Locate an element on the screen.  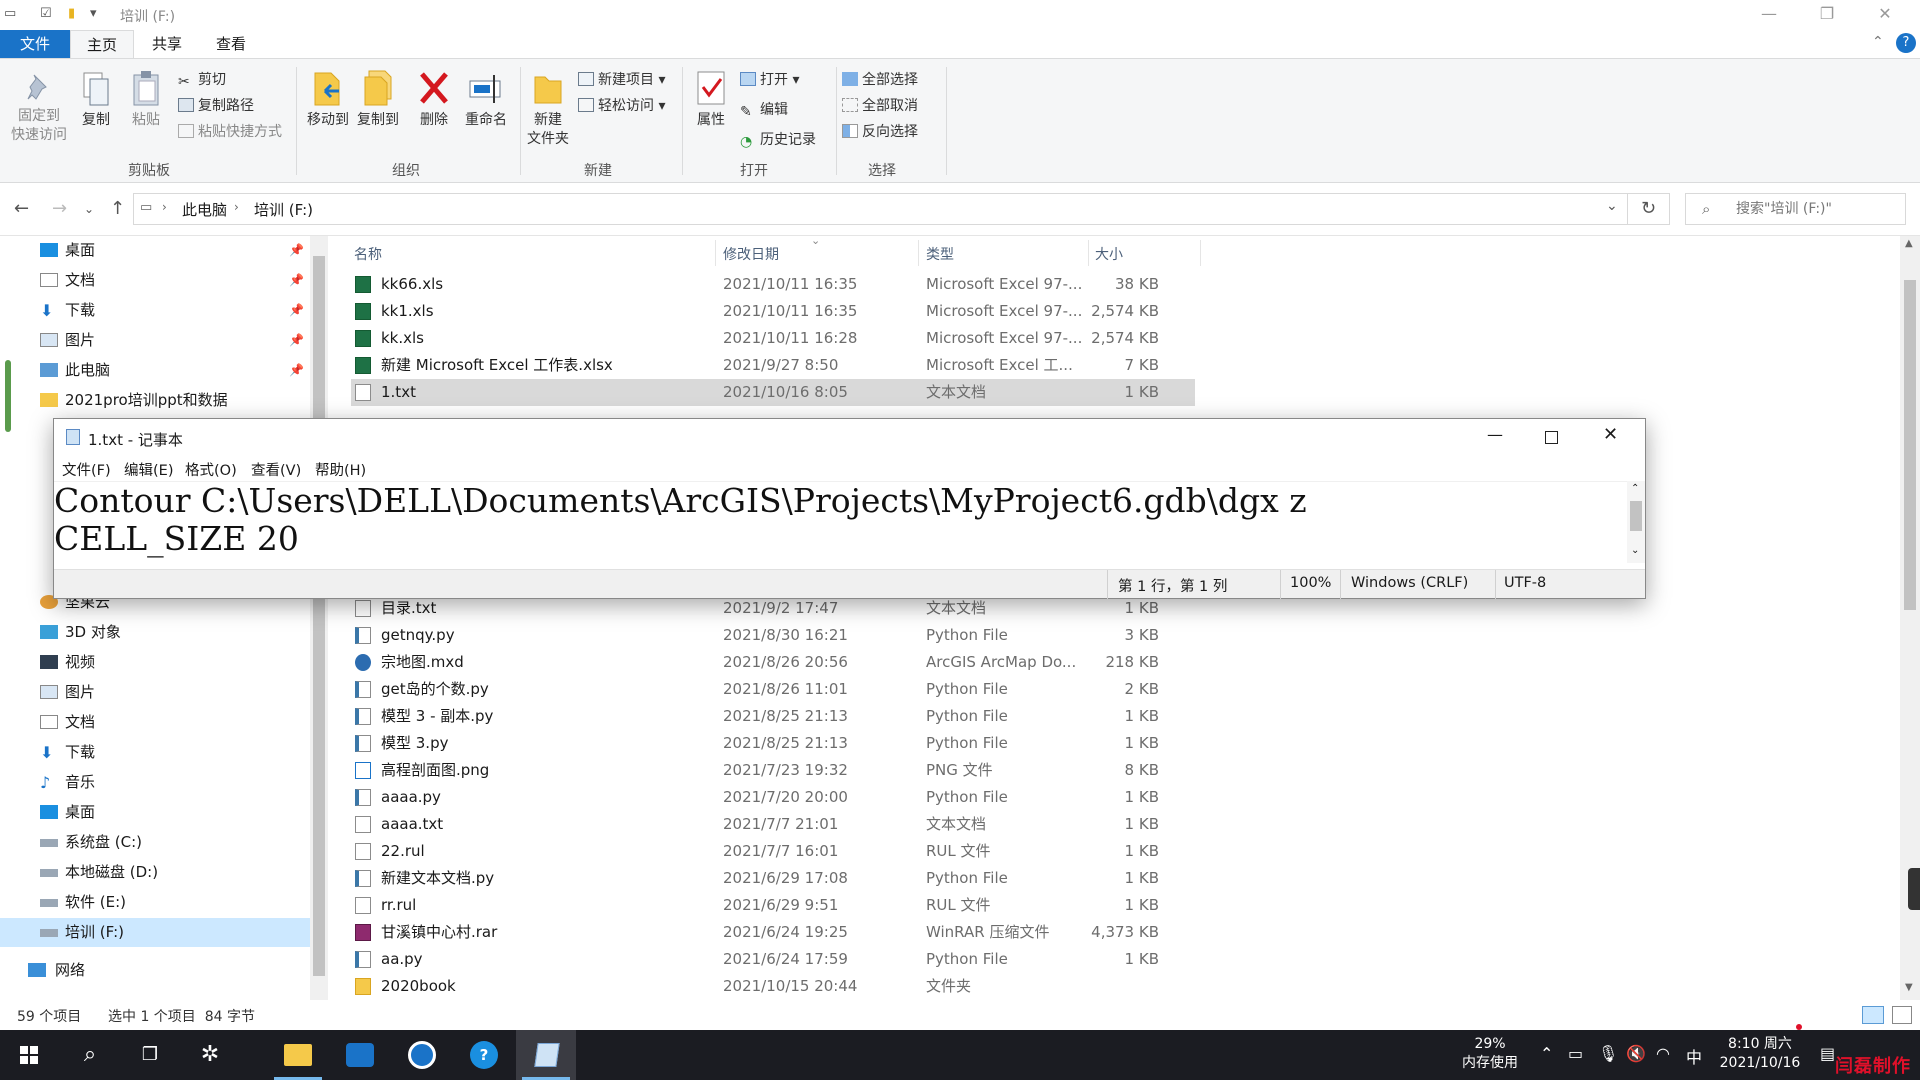
notification-center-icon: ▤ is located at coordinates (1827, 1053).